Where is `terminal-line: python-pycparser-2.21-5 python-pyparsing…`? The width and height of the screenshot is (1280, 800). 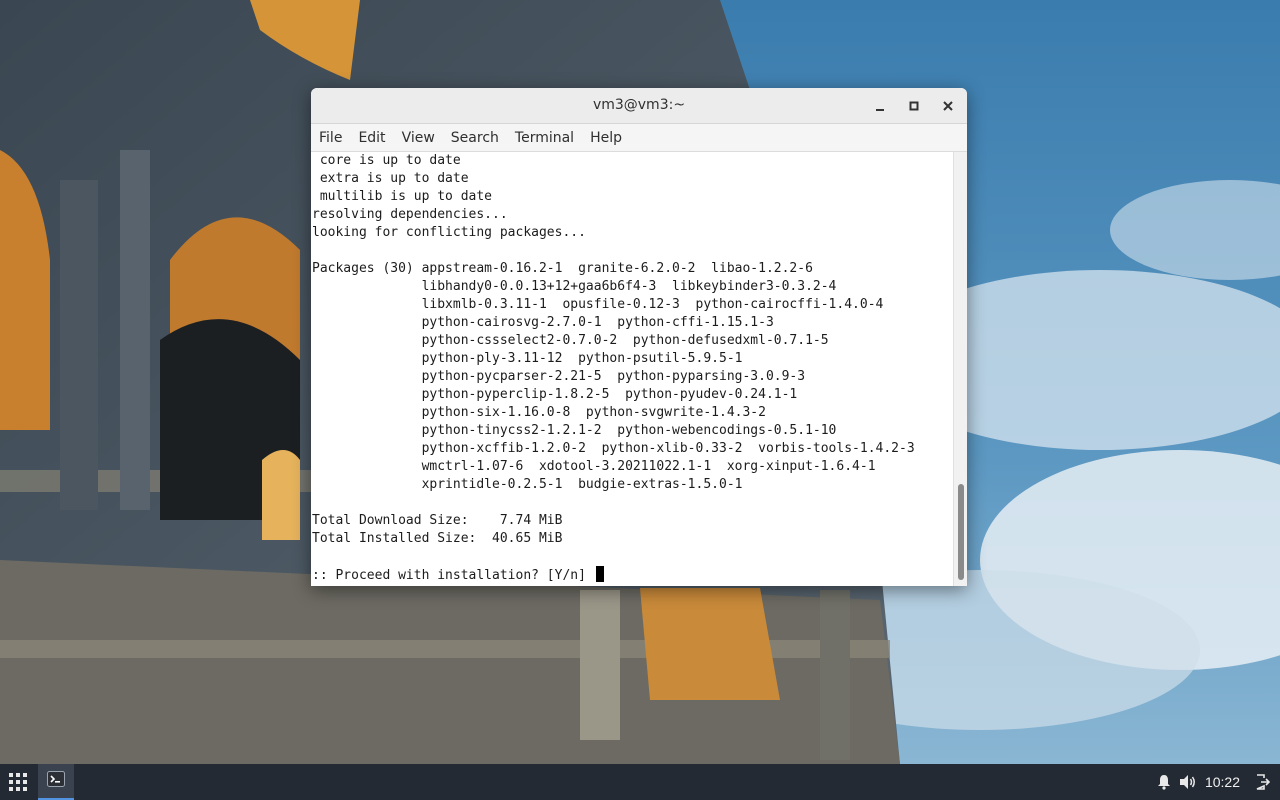 terminal-line: python-pycparser-2.21-5 python-pyparsing… is located at coordinates (559, 376).